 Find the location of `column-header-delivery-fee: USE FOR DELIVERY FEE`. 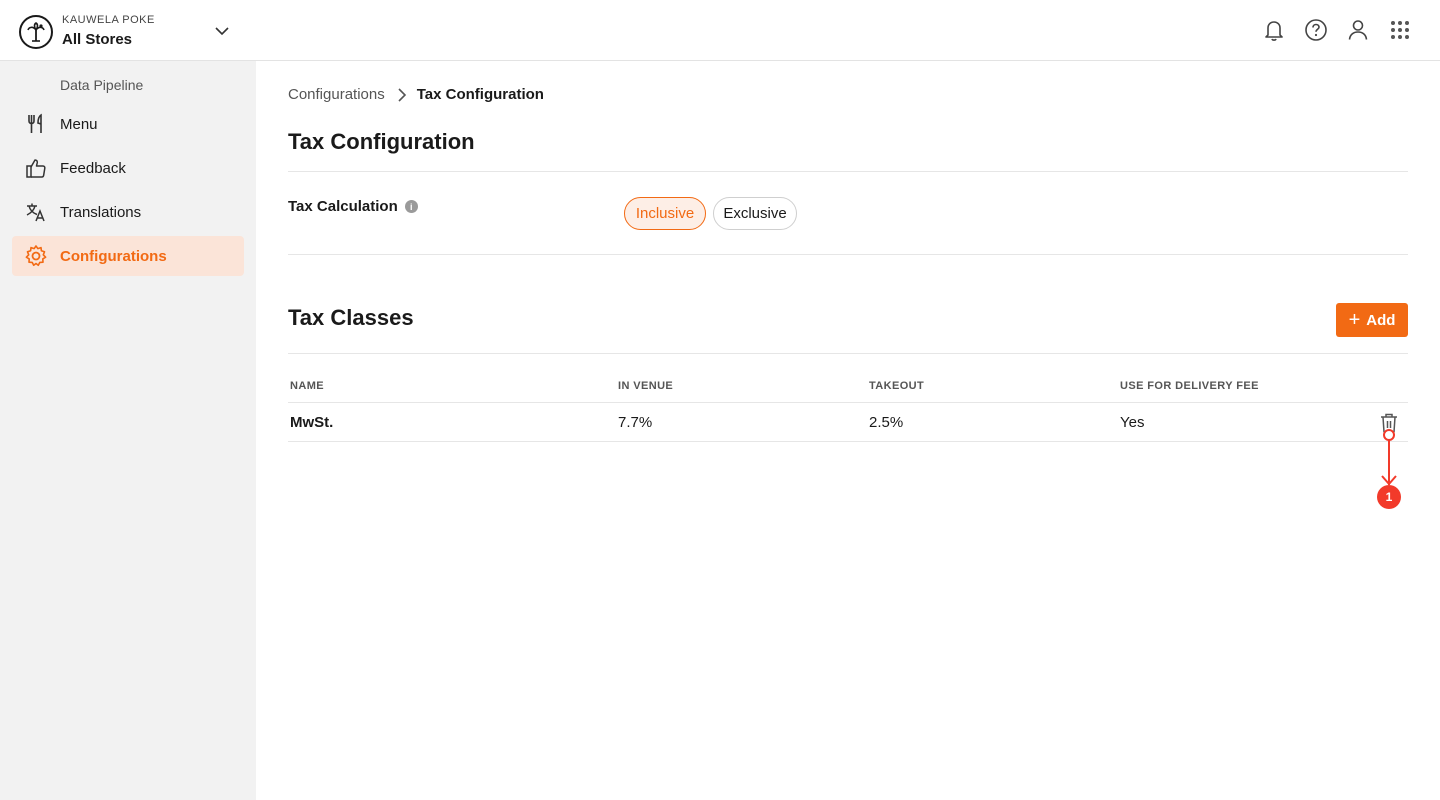

column-header-delivery-fee: USE FOR DELIVERY FEE is located at coordinates (1189, 386).